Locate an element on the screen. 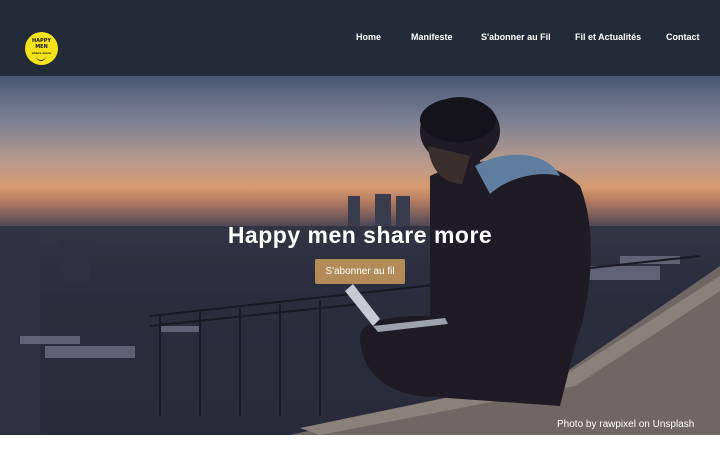 The image size is (720, 450). nav-home: Home is located at coordinates (368, 37).